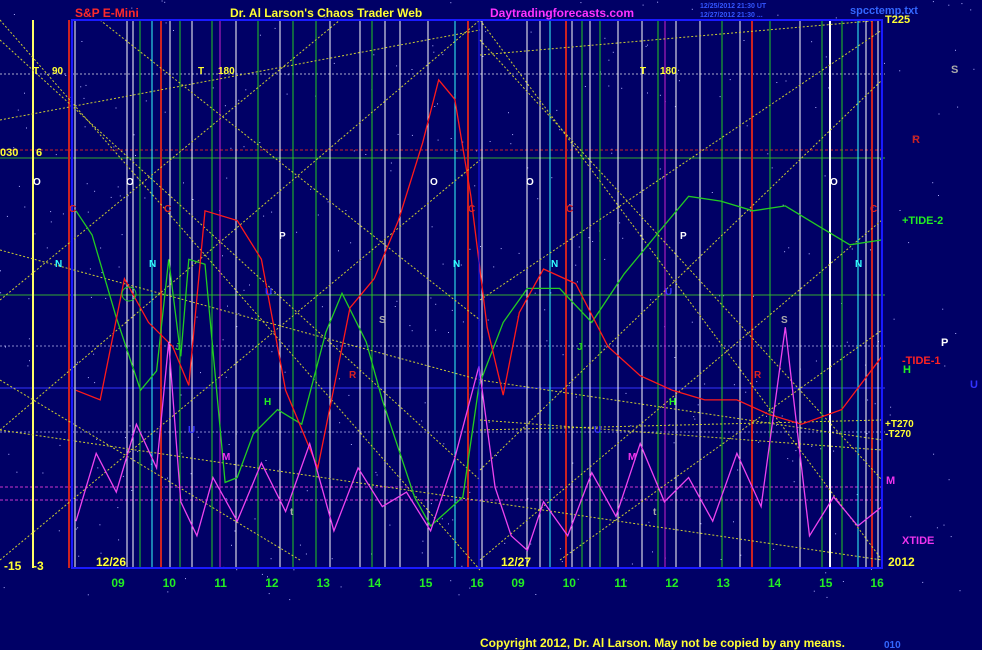 This screenshot has height=650, width=982. Describe the element at coordinates (326, 13) in the screenshot. I see `chart-title: Dr. Al Larson's Chaos Trader Web` at that location.